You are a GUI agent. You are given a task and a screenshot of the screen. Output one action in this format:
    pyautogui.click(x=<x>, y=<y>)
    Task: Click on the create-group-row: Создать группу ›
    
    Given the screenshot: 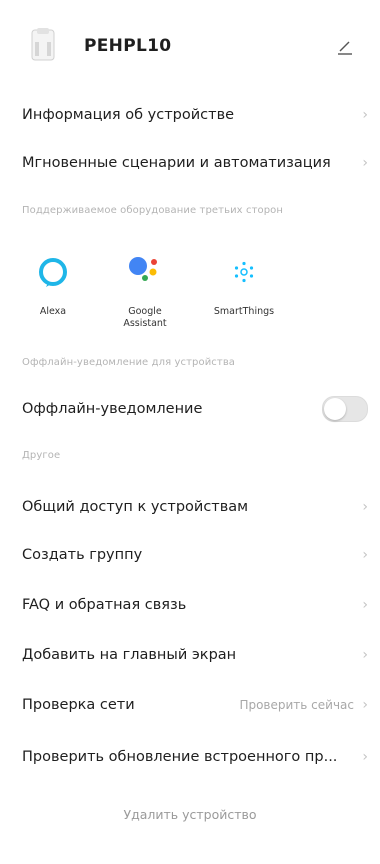 What is the action you would take?
    pyautogui.click(x=190, y=555)
    